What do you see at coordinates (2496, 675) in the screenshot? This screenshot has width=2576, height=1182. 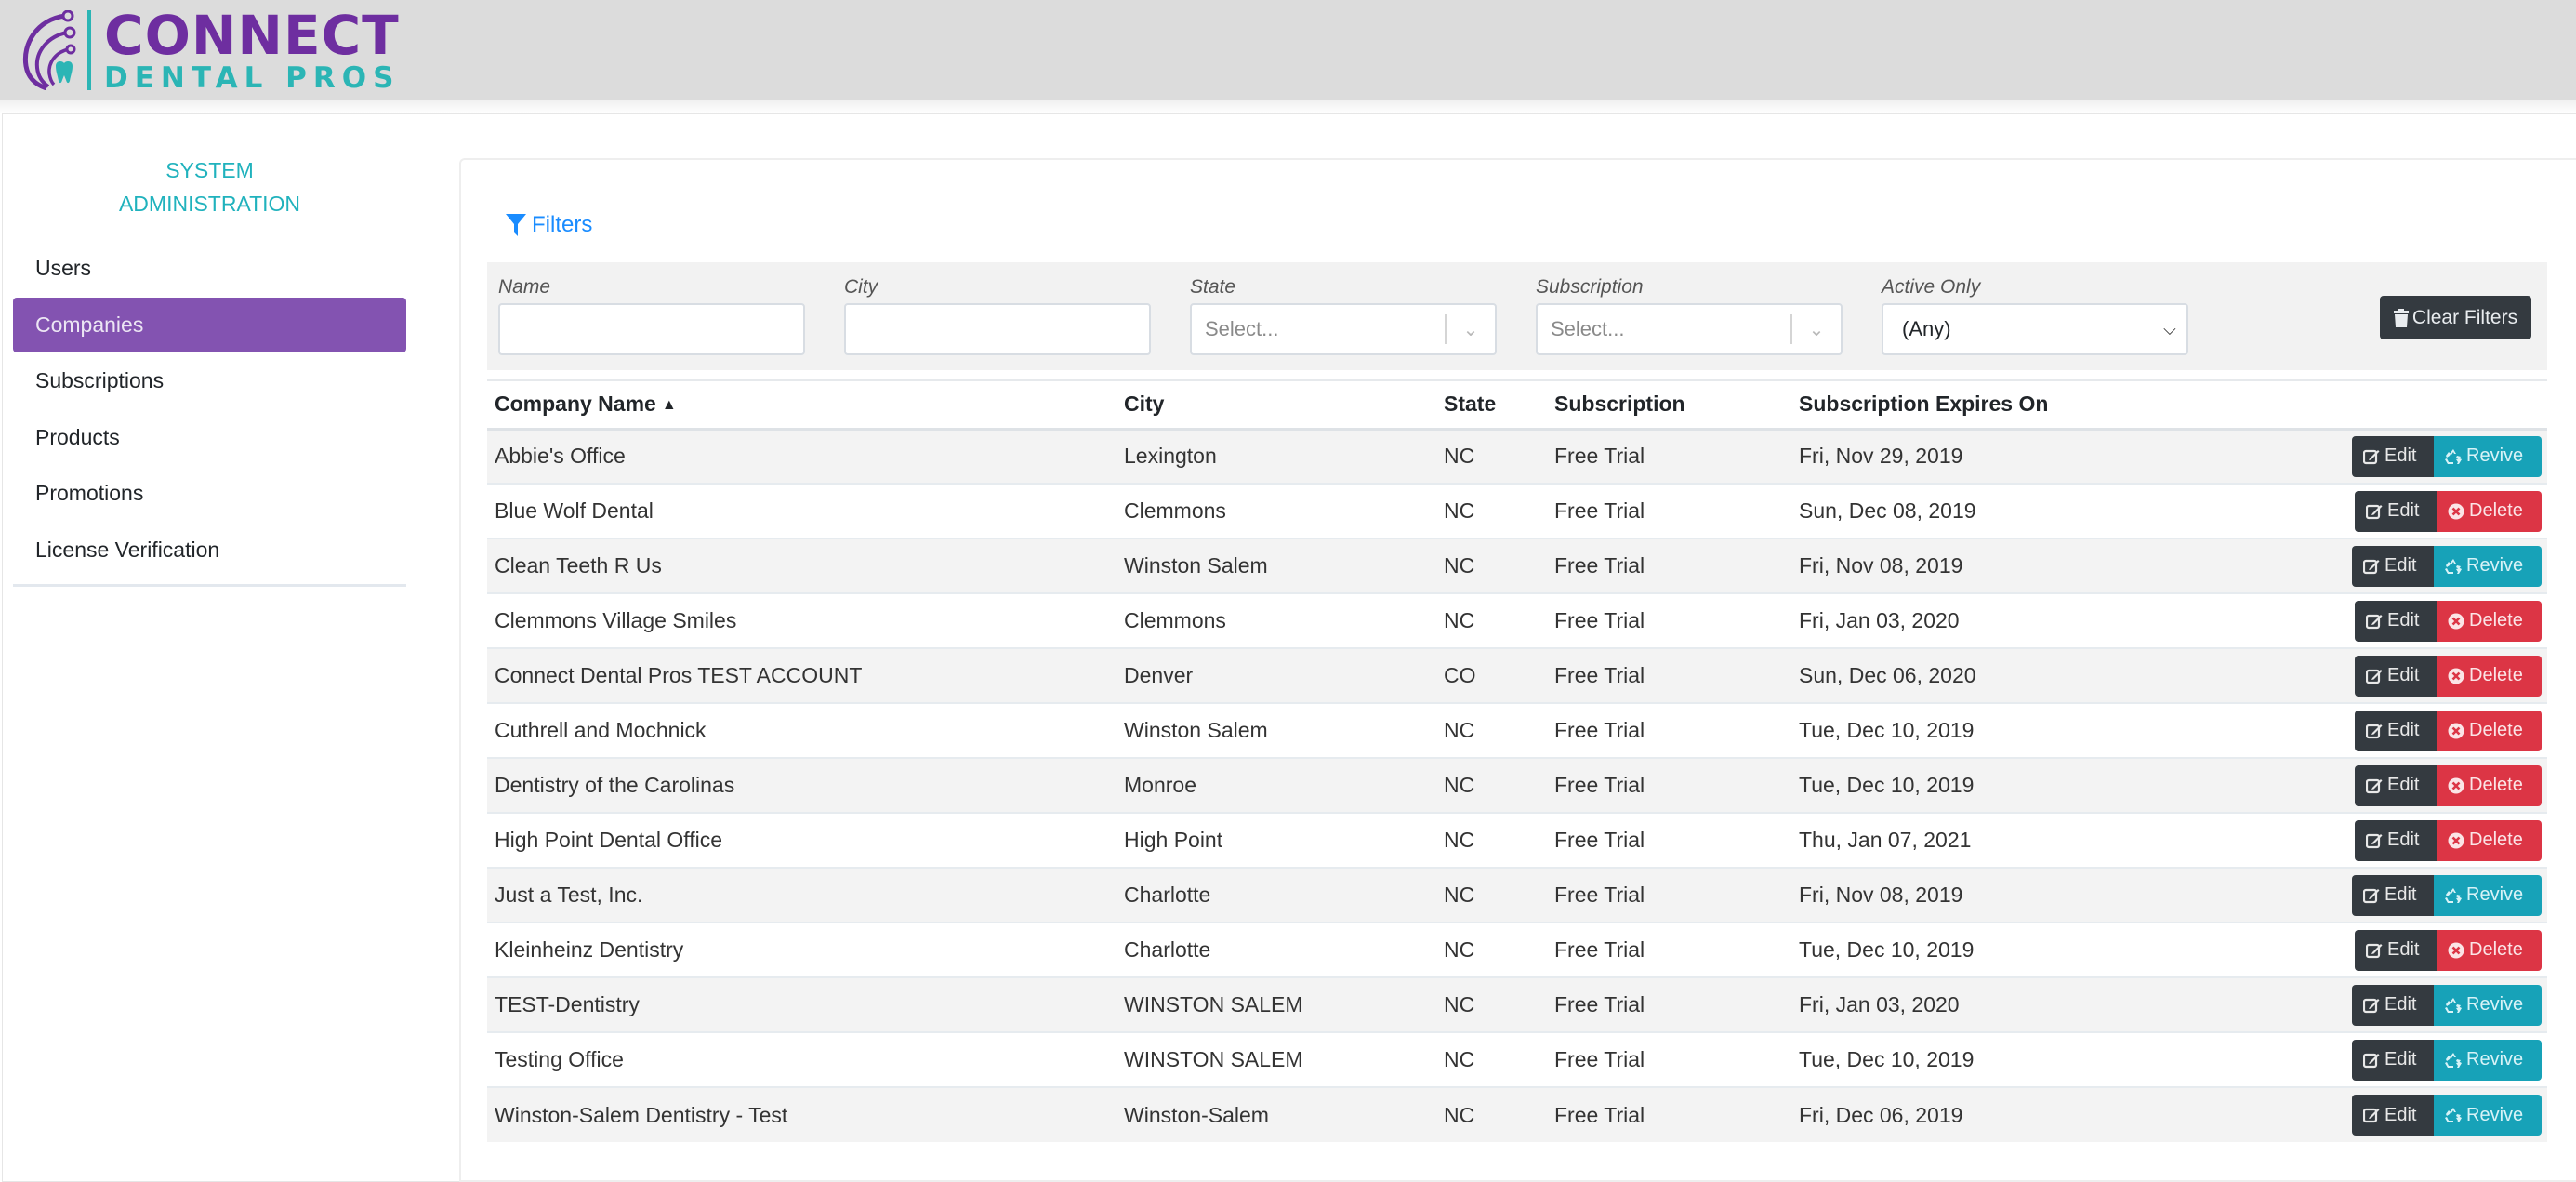 I see `delete-label: Delete` at bounding box center [2496, 675].